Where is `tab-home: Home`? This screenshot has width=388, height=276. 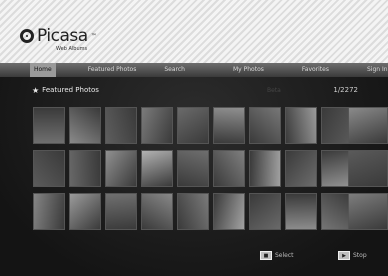 tab-home: Home is located at coordinates (43, 70).